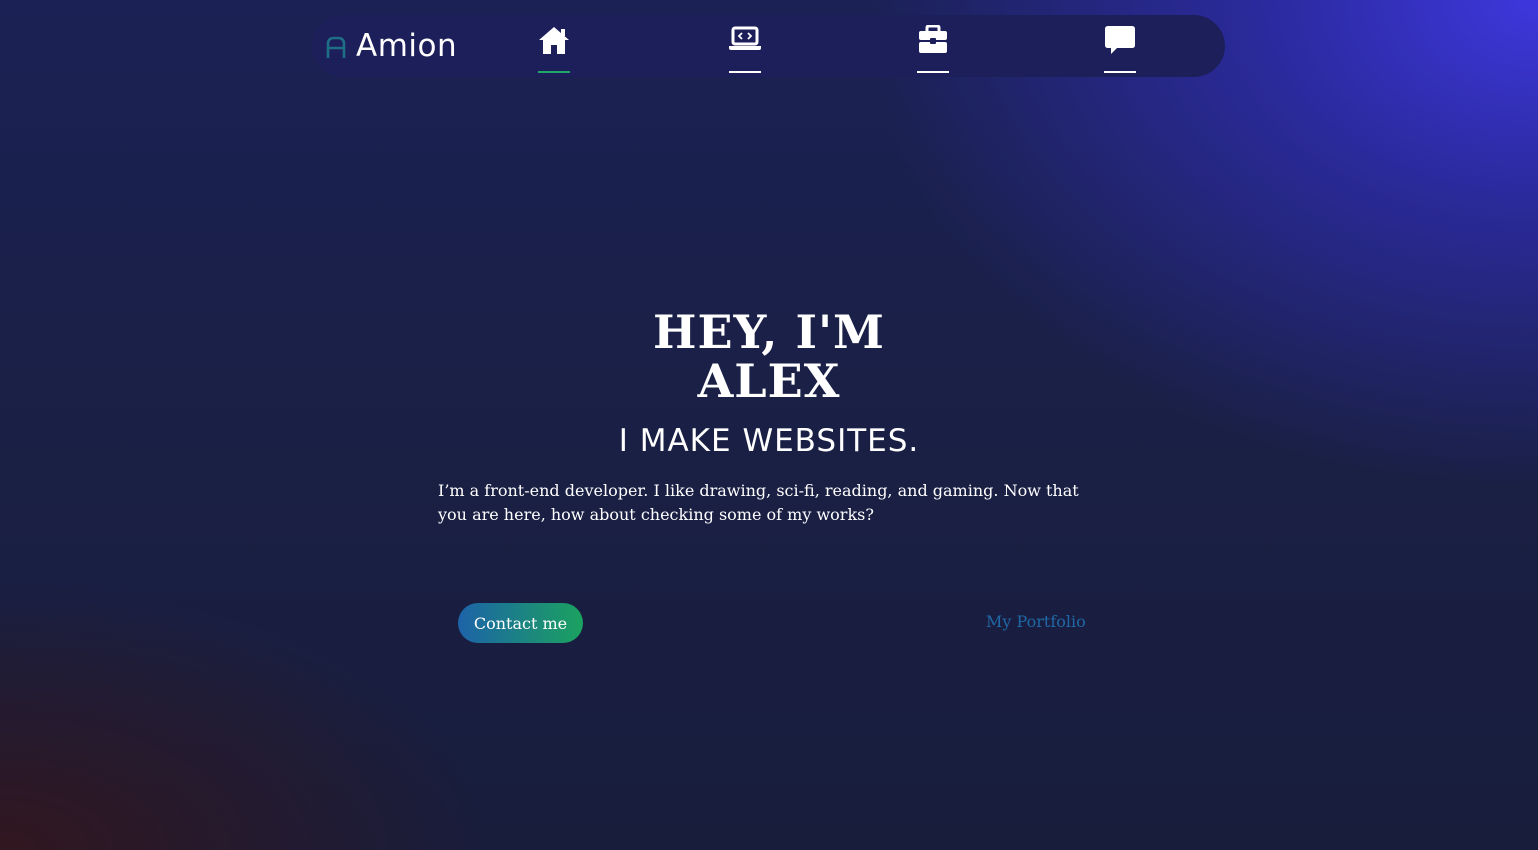  What do you see at coordinates (1036, 621) in the screenshot?
I see `my-portfolio-link: My Portfolio` at bounding box center [1036, 621].